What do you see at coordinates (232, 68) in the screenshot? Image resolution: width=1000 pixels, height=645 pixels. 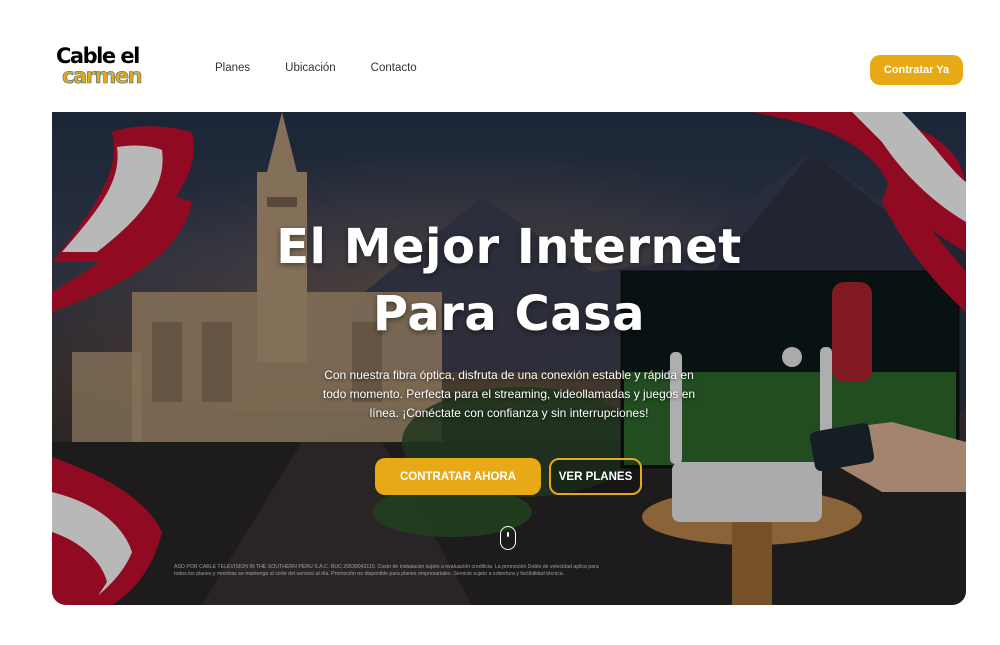 I see `nav-link-planes: Planes` at bounding box center [232, 68].